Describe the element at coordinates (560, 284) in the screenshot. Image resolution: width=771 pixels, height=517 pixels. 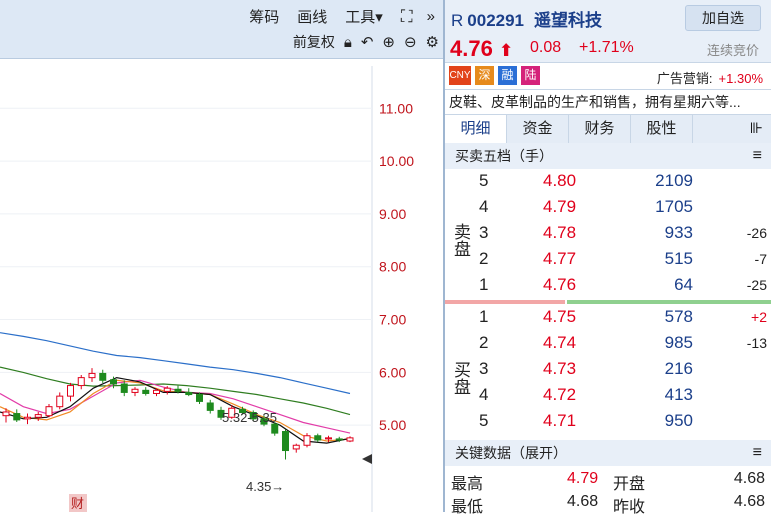
I see `order-price: 4.76` at that location.